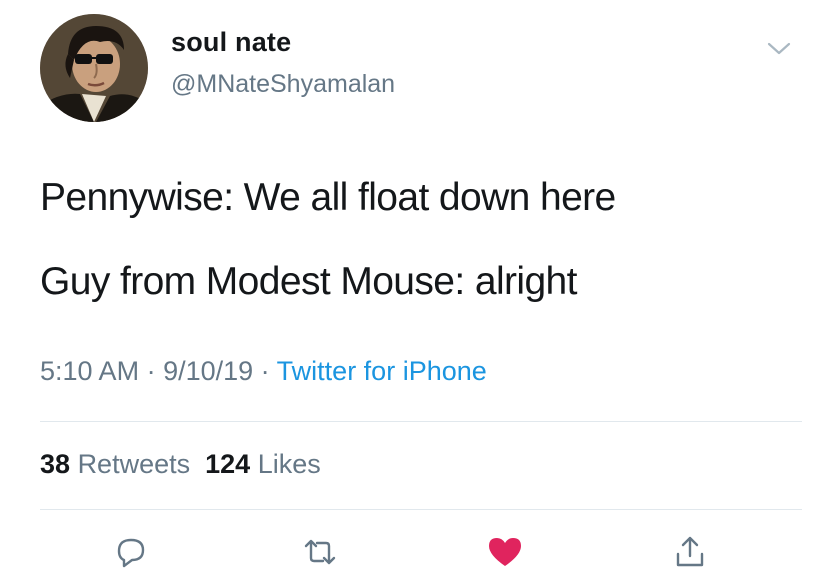 The image size is (828, 586). I want to click on chevron-down-icon, so click(779, 48).